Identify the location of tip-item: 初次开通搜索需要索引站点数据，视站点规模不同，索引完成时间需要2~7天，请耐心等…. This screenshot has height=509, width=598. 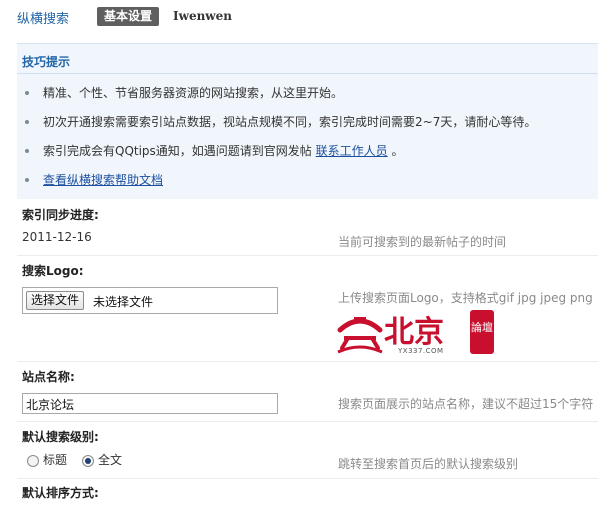
(280, 121).